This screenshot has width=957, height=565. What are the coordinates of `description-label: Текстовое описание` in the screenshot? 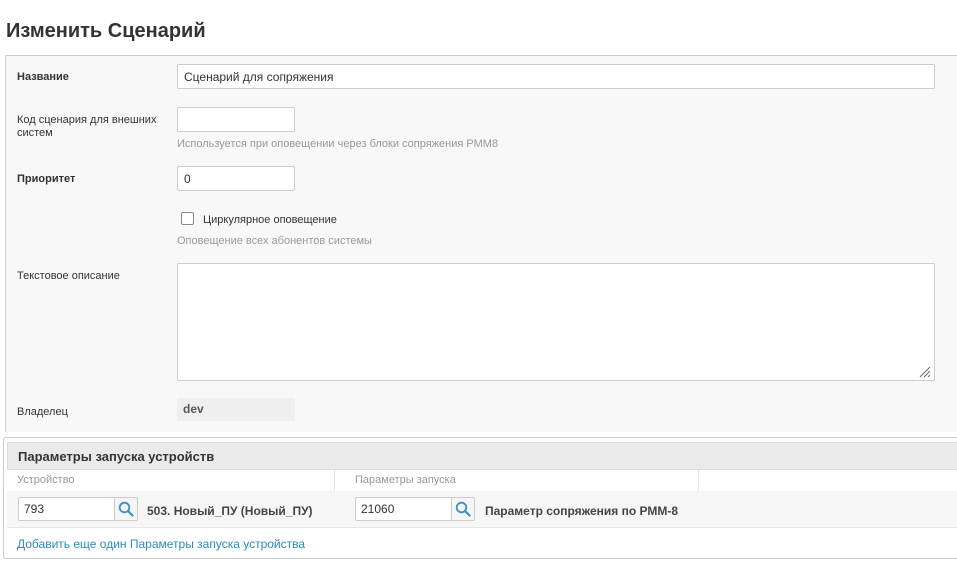 It's located at (68, 276).